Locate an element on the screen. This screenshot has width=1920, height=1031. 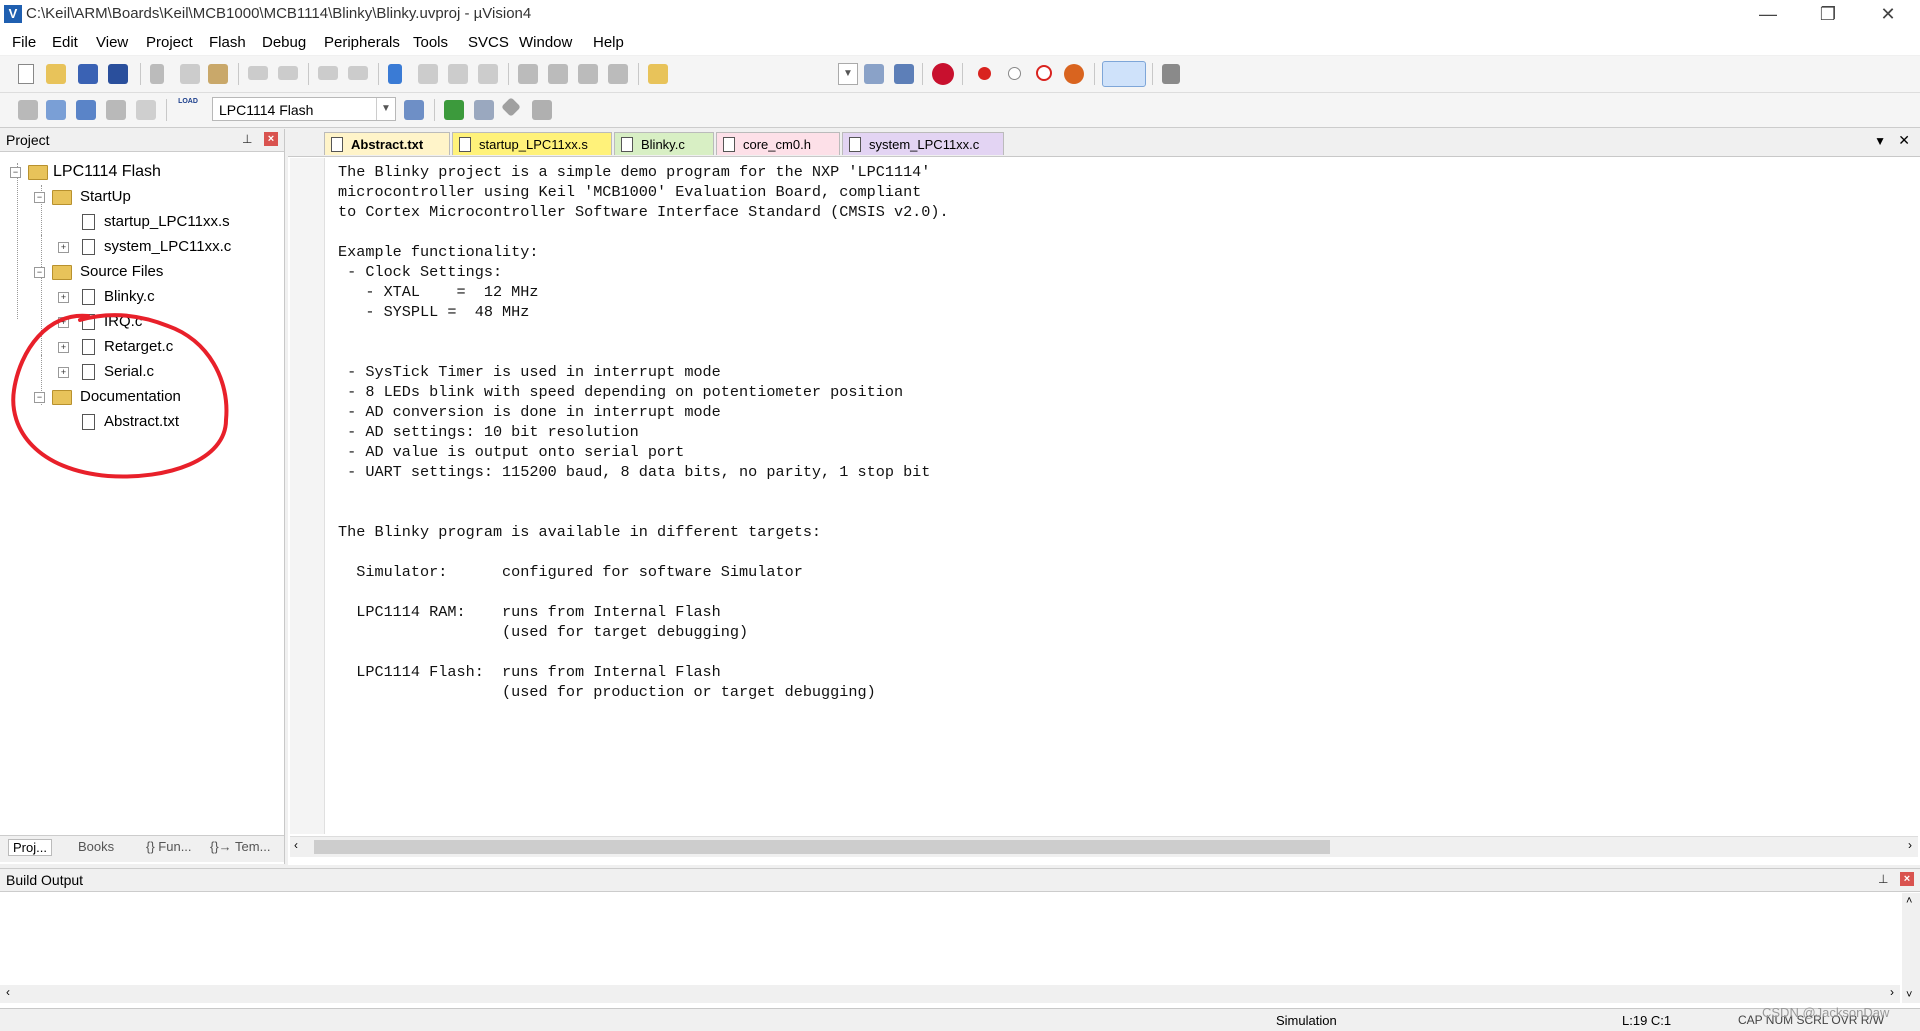
next-bookmark-icon is located at coordinates (458, 74).